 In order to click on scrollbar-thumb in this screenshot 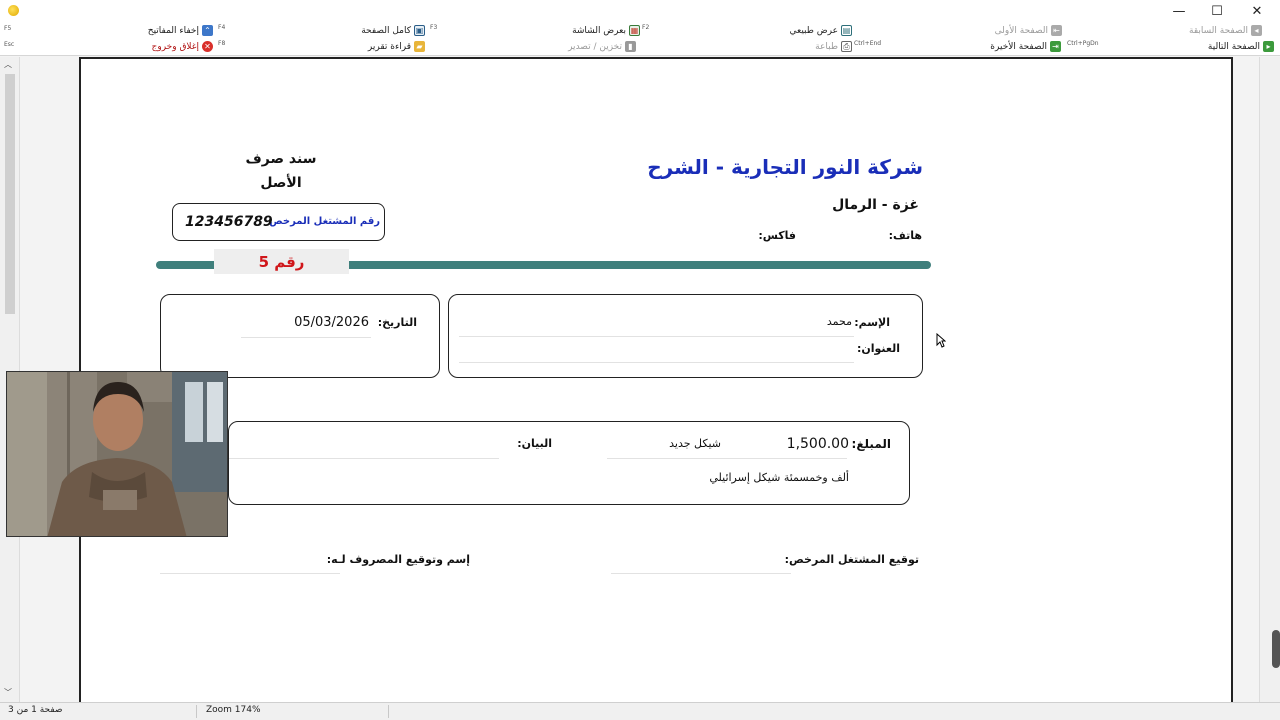, I will do `click(10, 194)`.